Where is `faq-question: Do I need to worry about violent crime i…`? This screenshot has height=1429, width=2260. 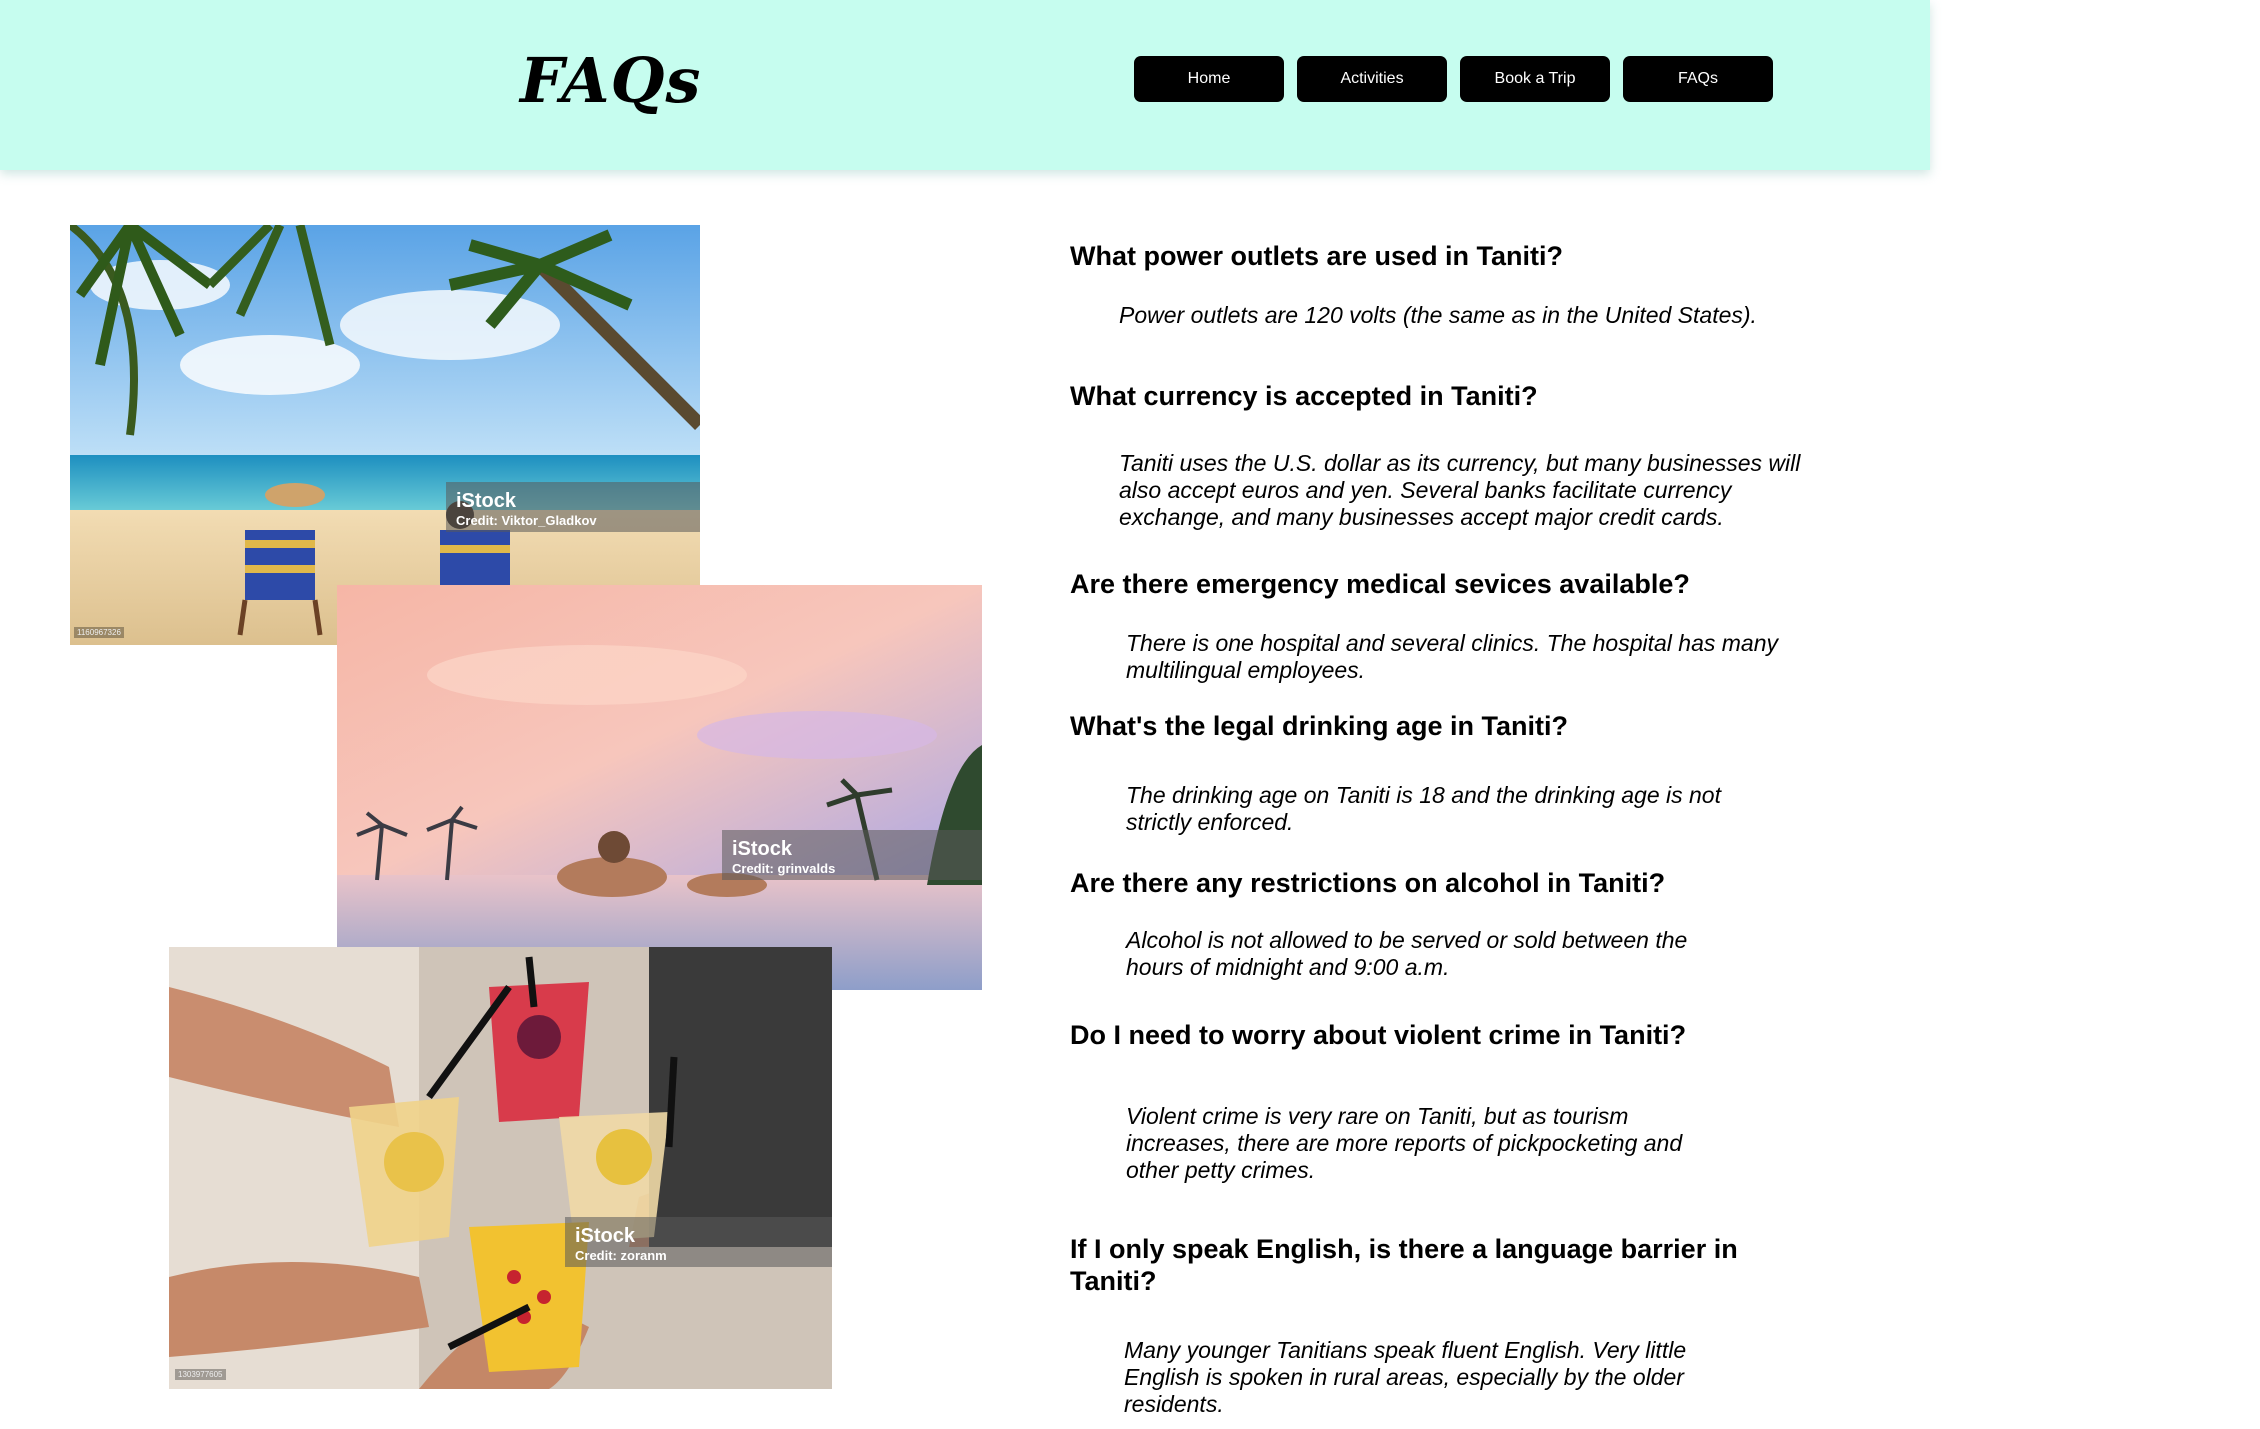
faq-question: Do I need to worry about violent crime i… is located at coordinates (1378, 1035).